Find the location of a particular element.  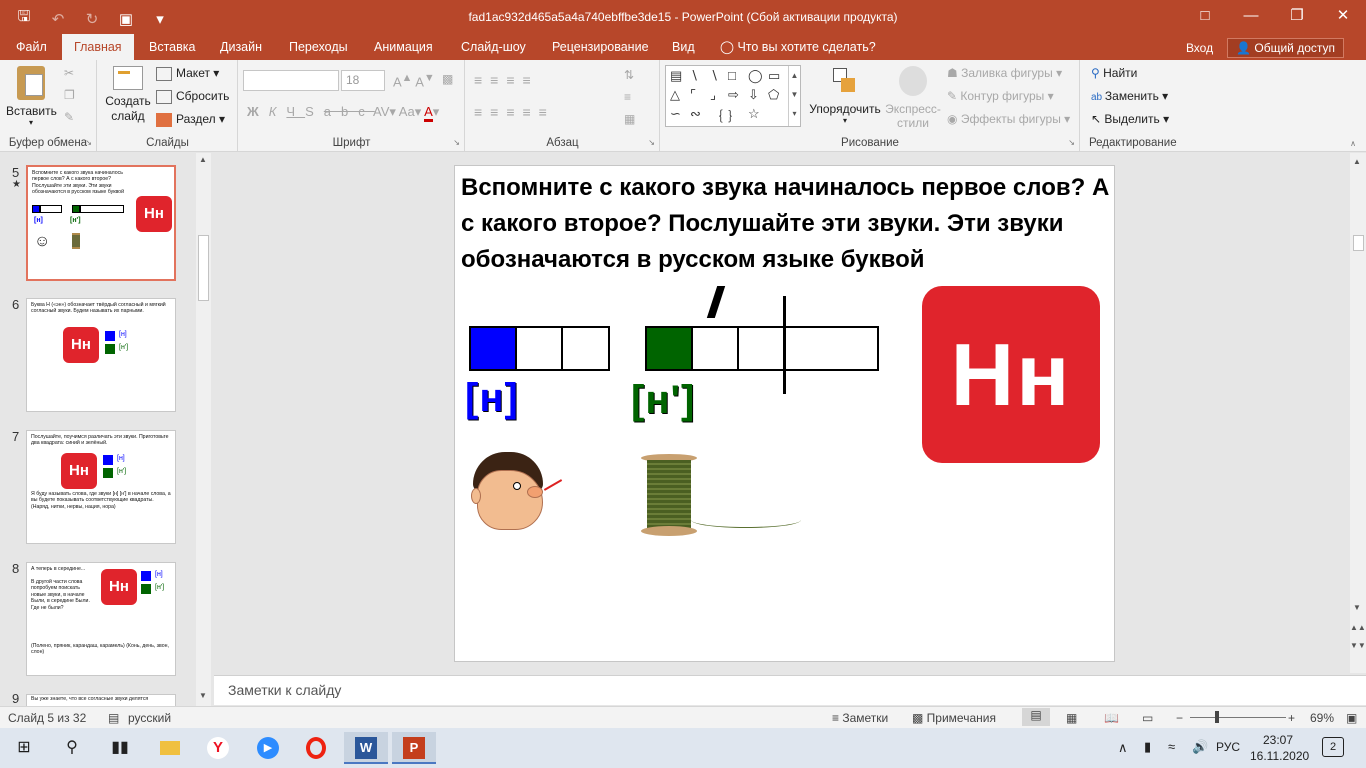

slide-scrollbar: ▲ ▼ ▲▲ ▼▼ is located at coordinates (1358, 413).